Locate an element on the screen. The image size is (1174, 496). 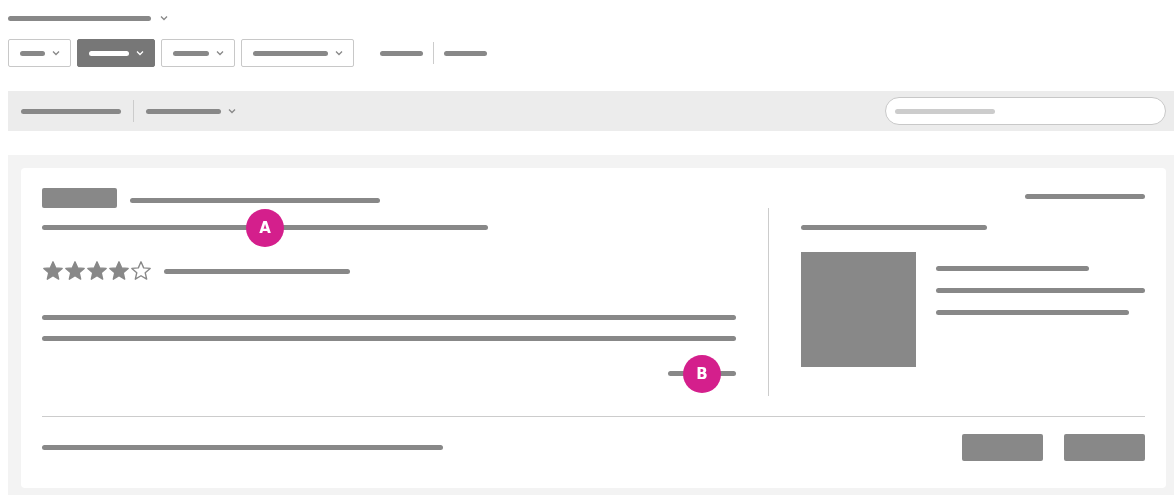
callout-badge: B is located at coordinates (702, 374).